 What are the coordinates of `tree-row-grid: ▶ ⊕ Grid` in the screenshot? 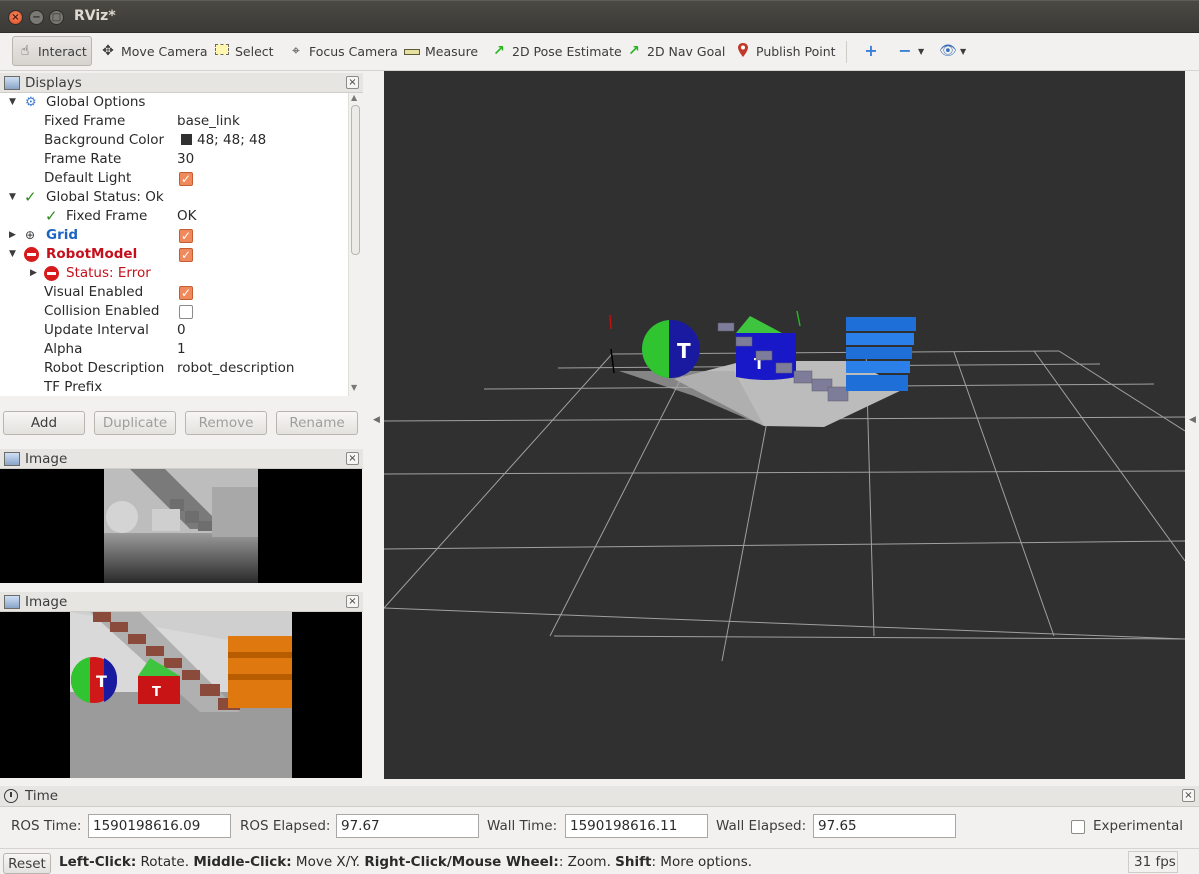 It's located at (174, 236).